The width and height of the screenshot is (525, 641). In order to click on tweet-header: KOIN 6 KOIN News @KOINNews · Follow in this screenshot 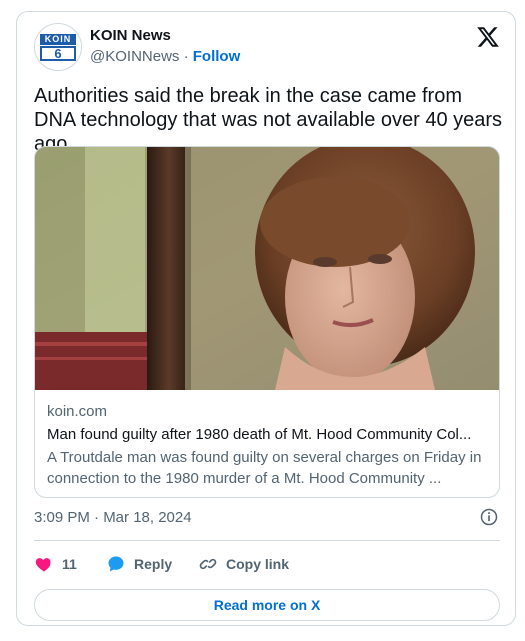, I will do `click(267, 47)`.